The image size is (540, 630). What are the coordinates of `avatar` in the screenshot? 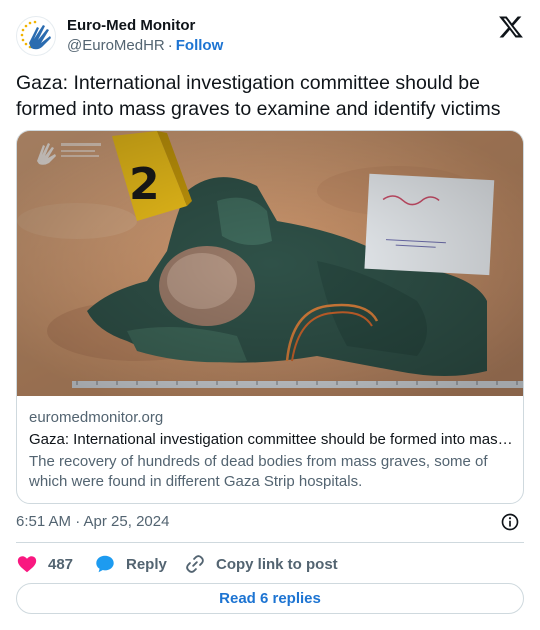 It's located at (36, 36).